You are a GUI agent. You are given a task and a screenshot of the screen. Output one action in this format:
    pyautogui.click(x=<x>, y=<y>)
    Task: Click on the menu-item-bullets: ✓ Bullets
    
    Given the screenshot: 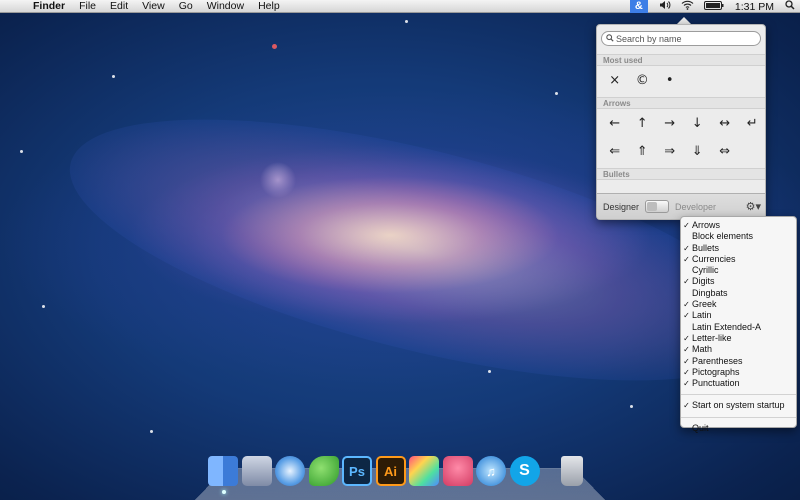 What is the action you would take?
    pyautogui.click(x=738, y=248)
    